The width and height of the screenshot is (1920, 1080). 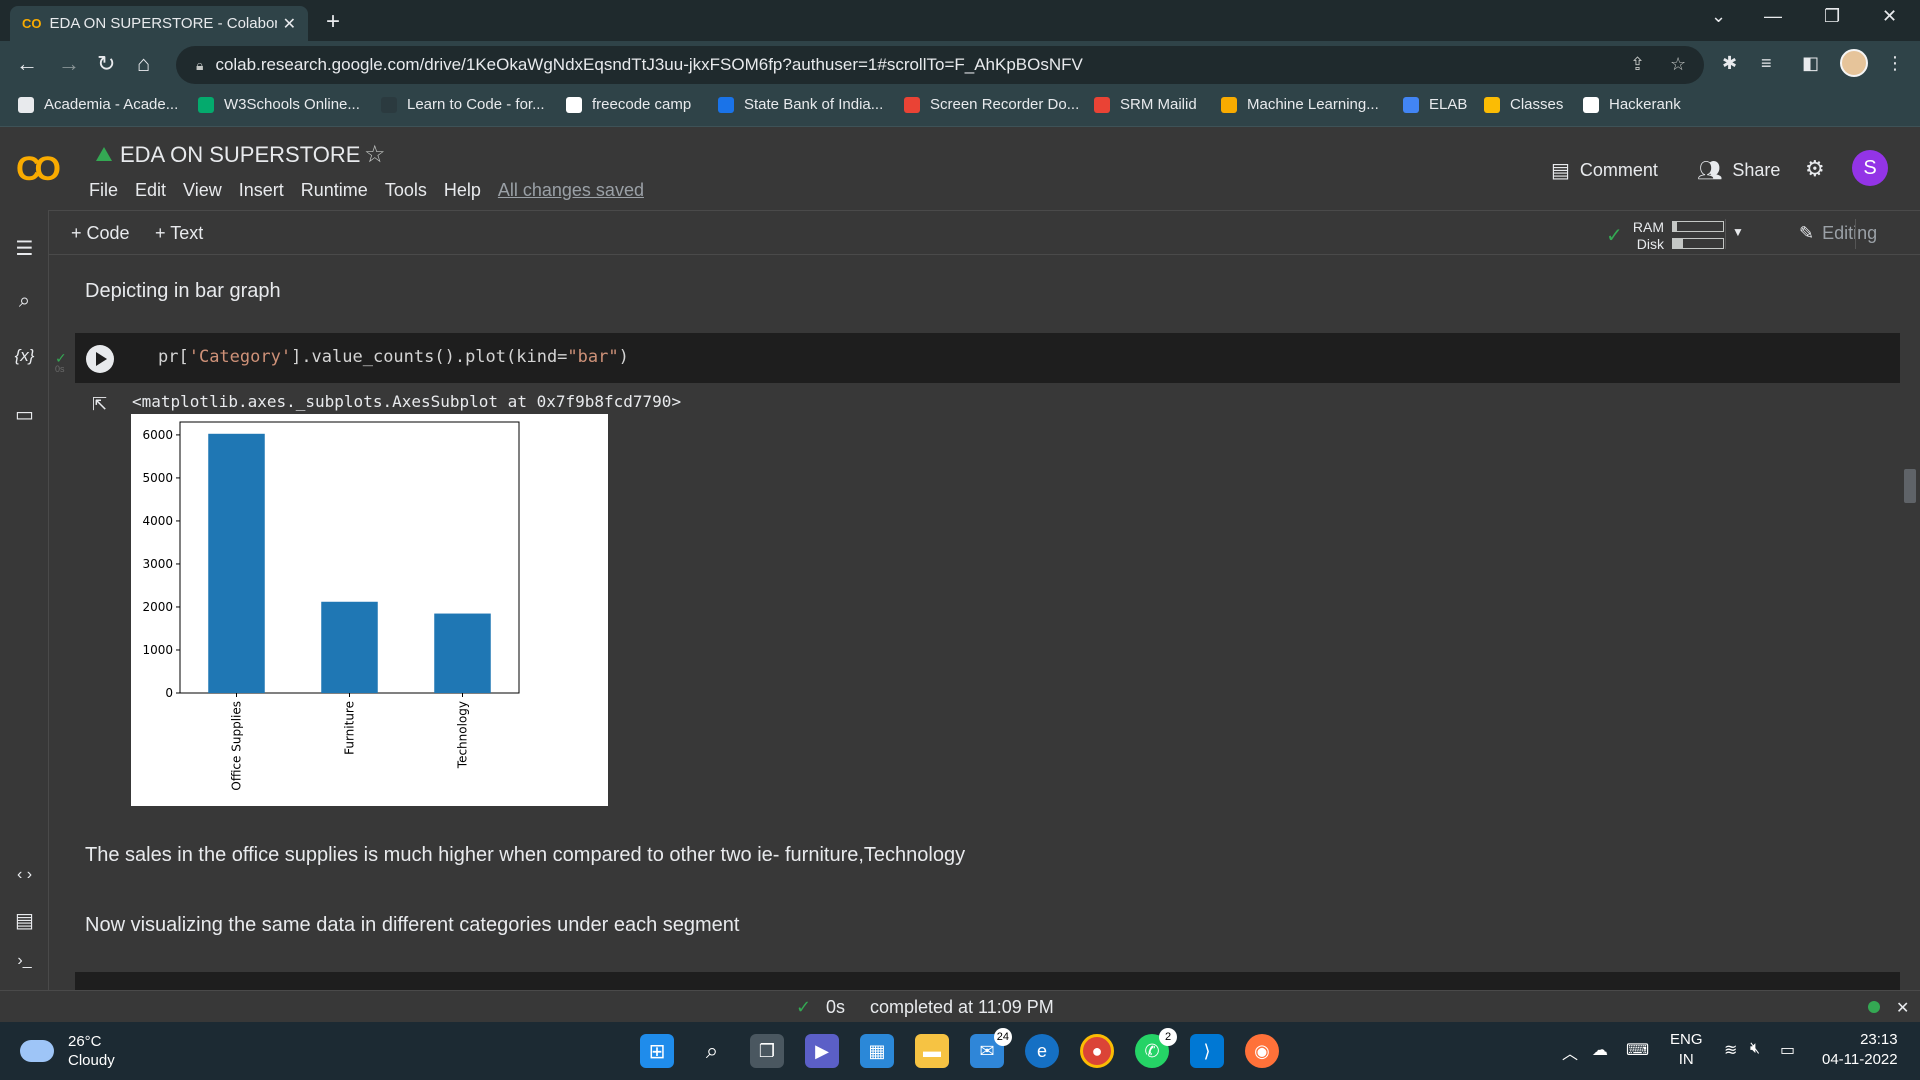 What do you see at coordinates (1810, 63) in the screenshot?
I see `side-panel-icon: ◧` at bounding box center [1810, 63].